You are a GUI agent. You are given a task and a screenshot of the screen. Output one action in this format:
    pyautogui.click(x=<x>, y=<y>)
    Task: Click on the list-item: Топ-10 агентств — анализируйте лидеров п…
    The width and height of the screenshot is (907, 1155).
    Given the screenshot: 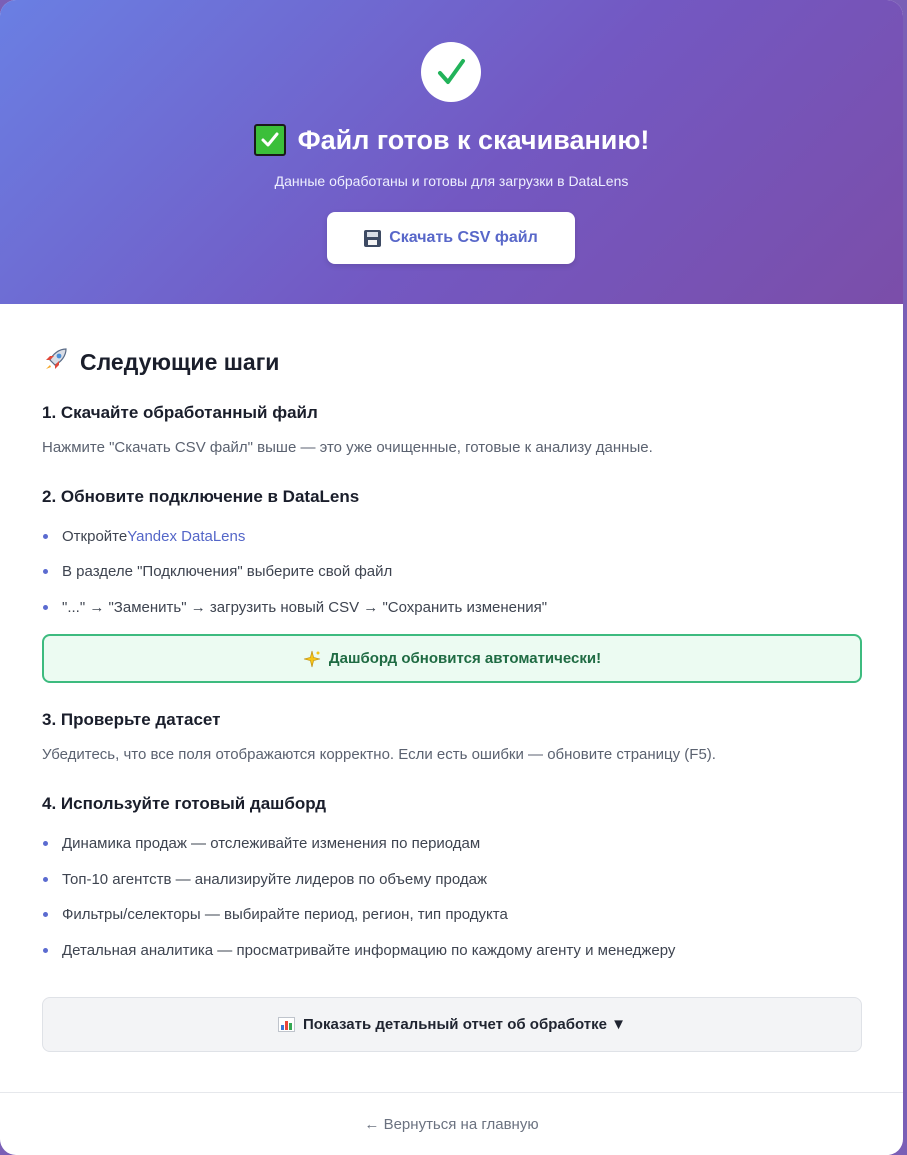 What is the action you would take?
    pyautogui.click(x=264, y=879)
    